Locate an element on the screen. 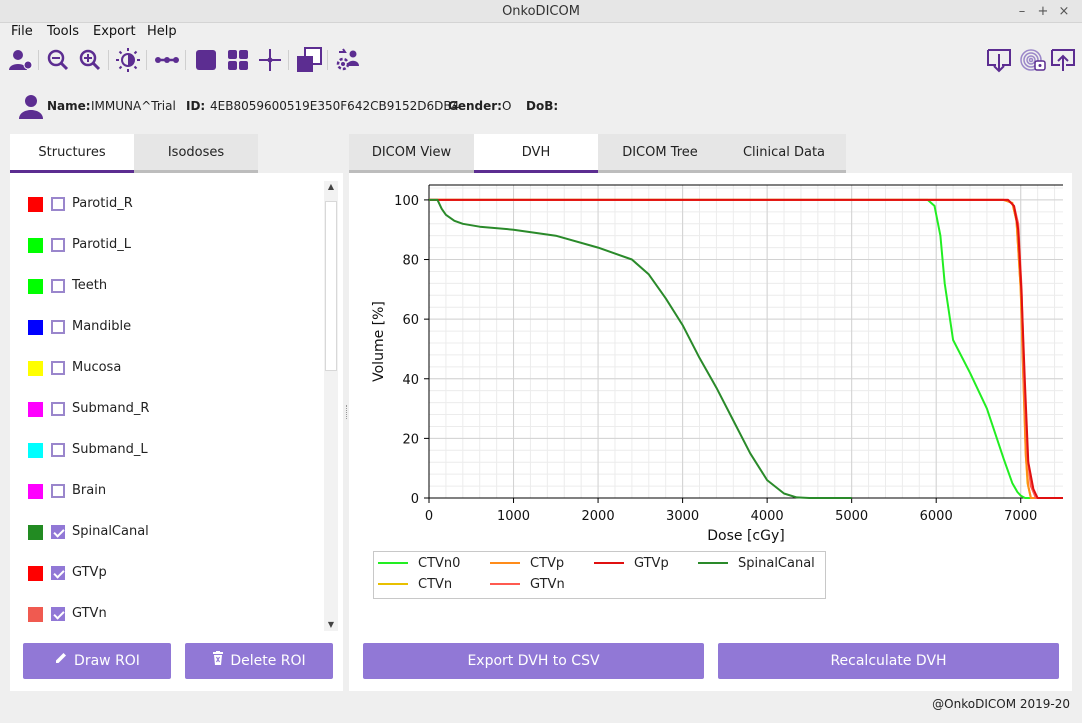  y-tick-label: 100 is located at coordinates (406, 201).